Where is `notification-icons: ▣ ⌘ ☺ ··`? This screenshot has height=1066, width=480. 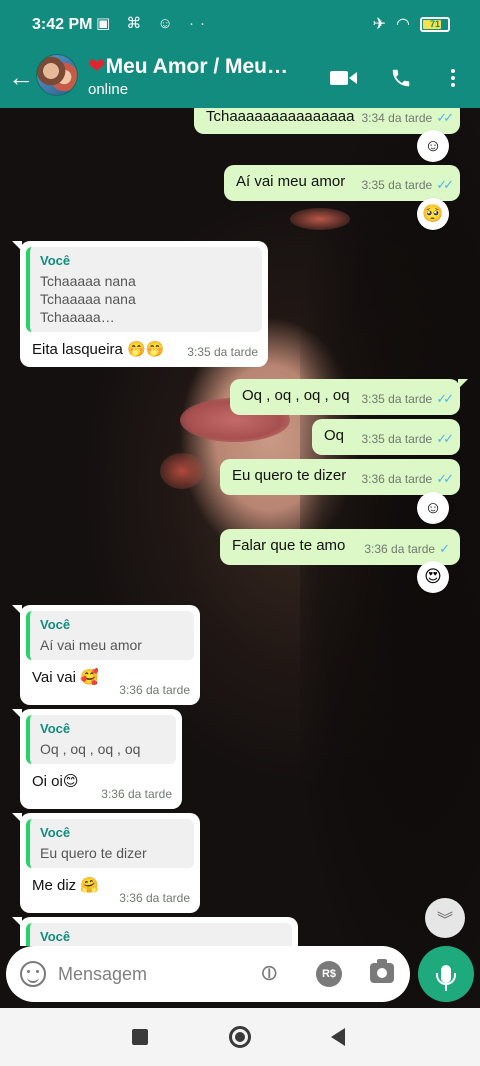
notification-icons: ▣ ⌘ ☺ ·· is located at coordinates (153, 23).